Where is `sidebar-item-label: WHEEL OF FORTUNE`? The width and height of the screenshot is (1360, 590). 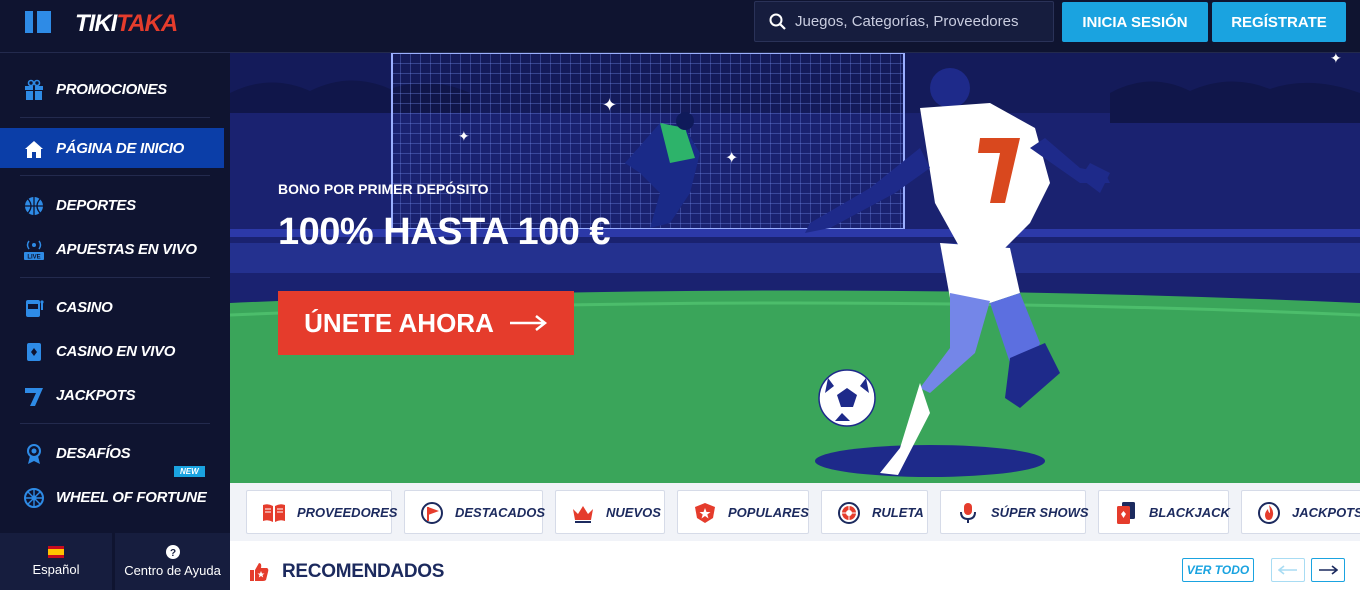 sidebar-item-label: WHEEL OF FORTUNE is located at coordinates (131, 497).